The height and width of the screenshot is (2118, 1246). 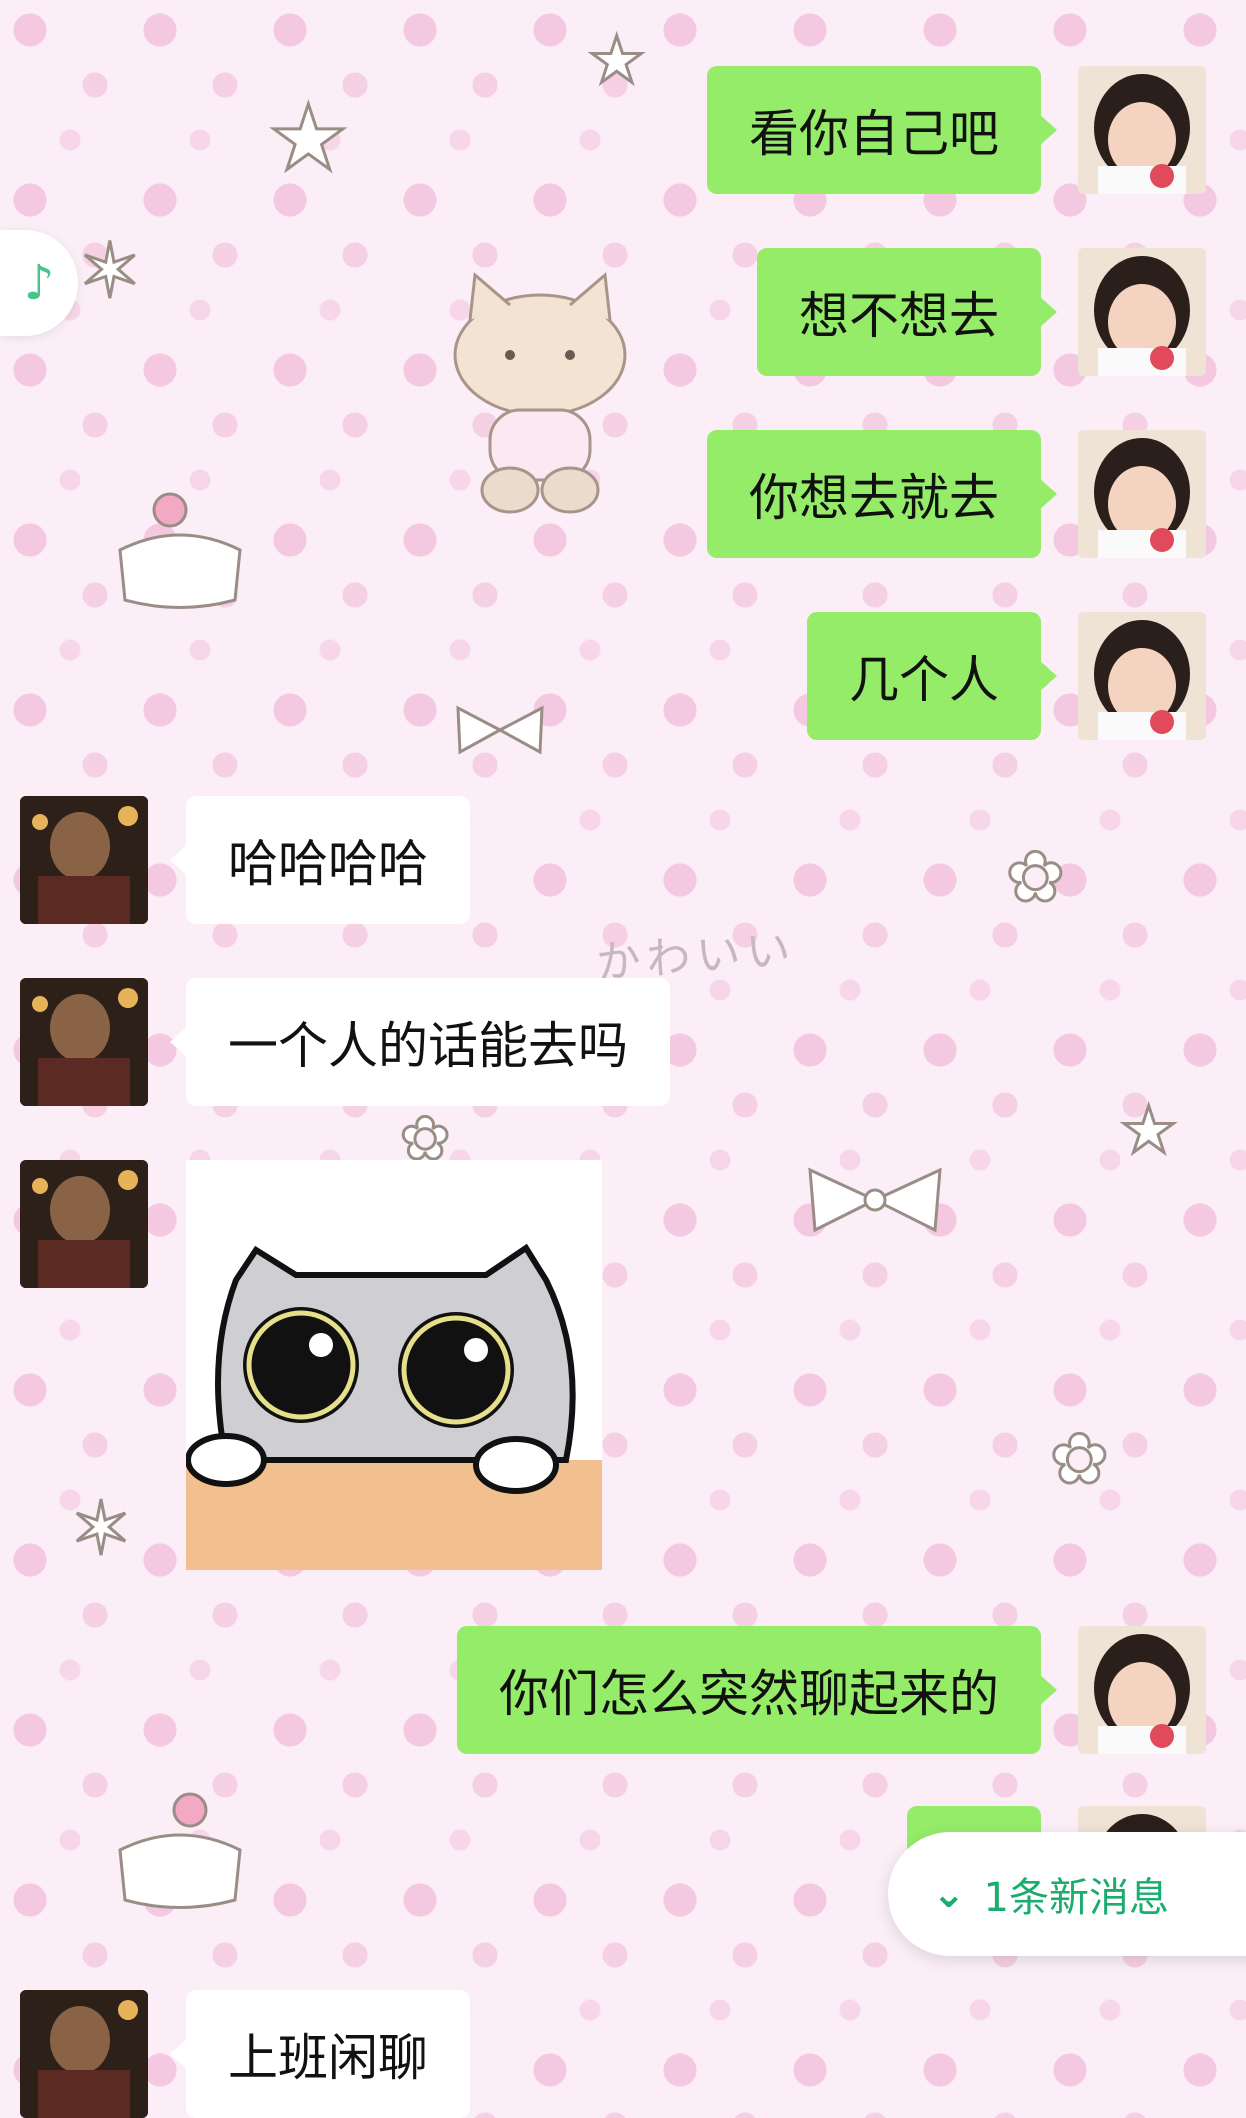 I want to click on message-row: 一个人的话能去吗, so click(x=623, y=1042).